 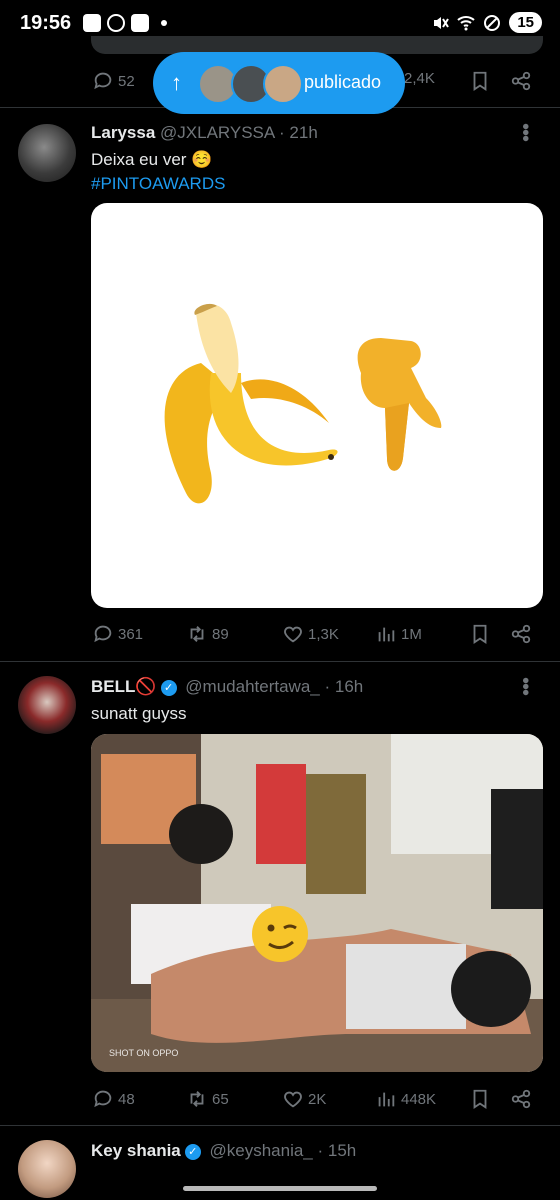 I want to click on reply-button: 52, so click(x=113, y=81).